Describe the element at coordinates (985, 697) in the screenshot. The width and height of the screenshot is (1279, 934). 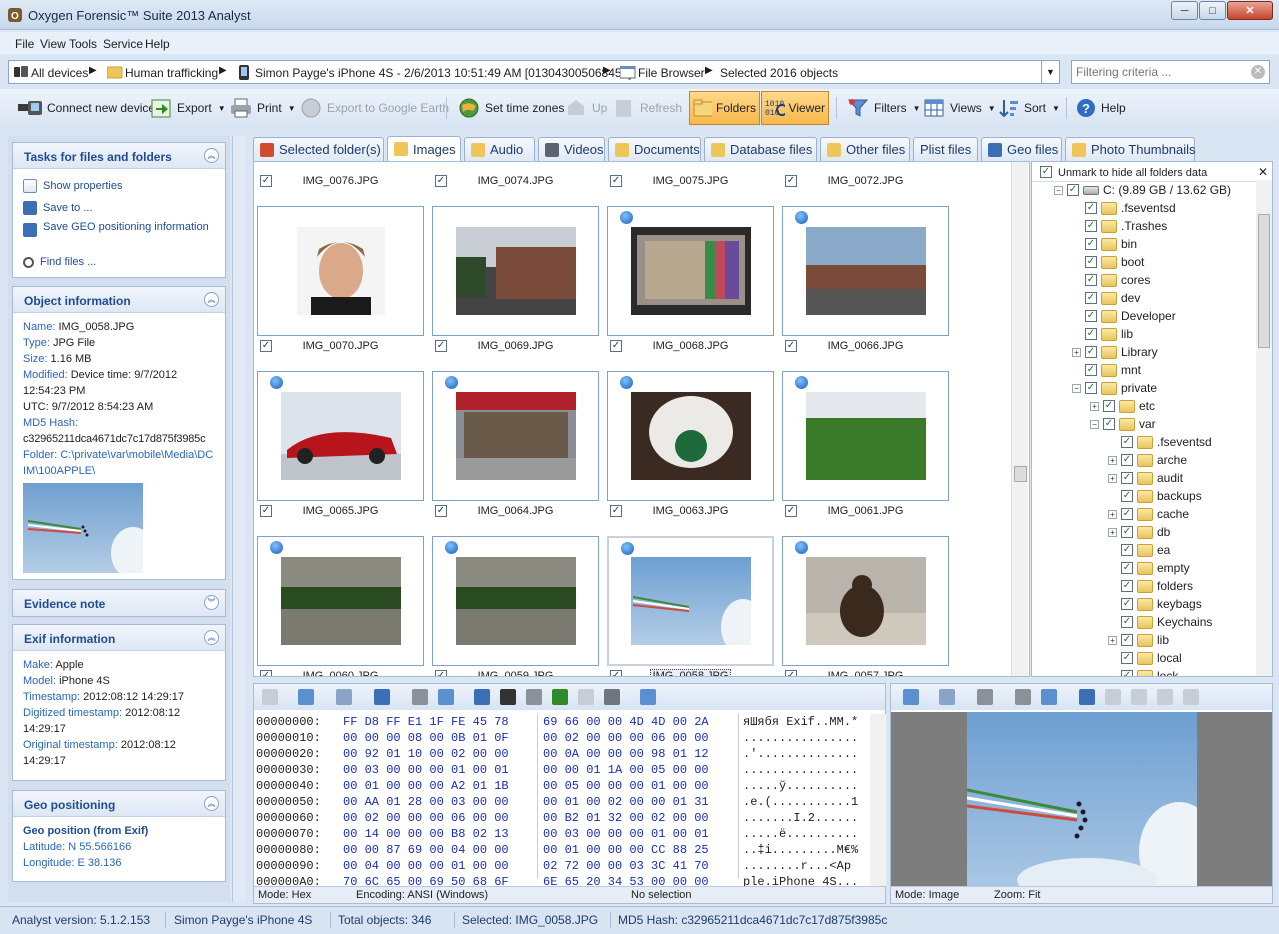
I see `viewer-stop-icon` at that location.